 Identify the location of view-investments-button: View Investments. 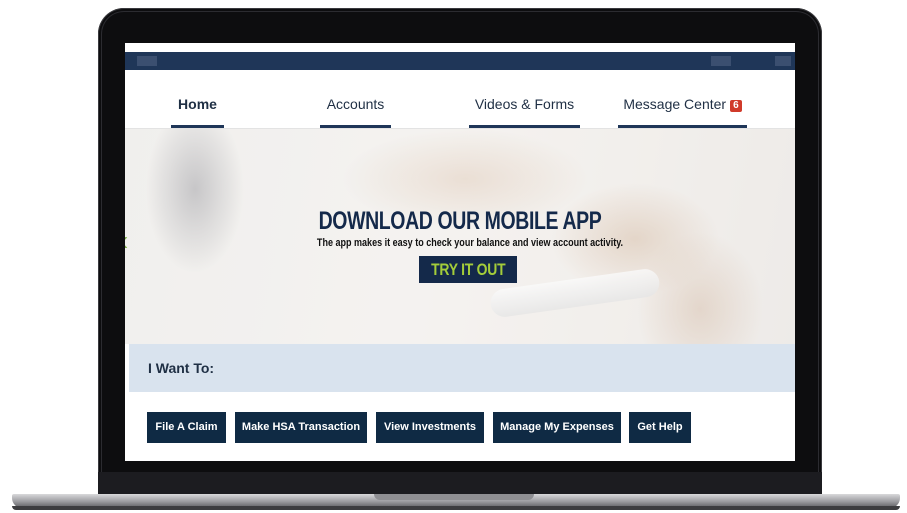
(430, 427).